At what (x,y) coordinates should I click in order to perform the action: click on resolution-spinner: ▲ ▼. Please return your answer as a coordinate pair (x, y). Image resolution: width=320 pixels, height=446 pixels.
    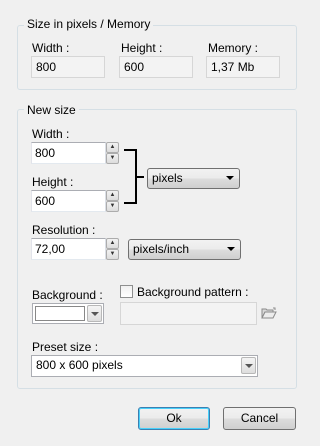
    Looking at the image, I should click on (112, 249).